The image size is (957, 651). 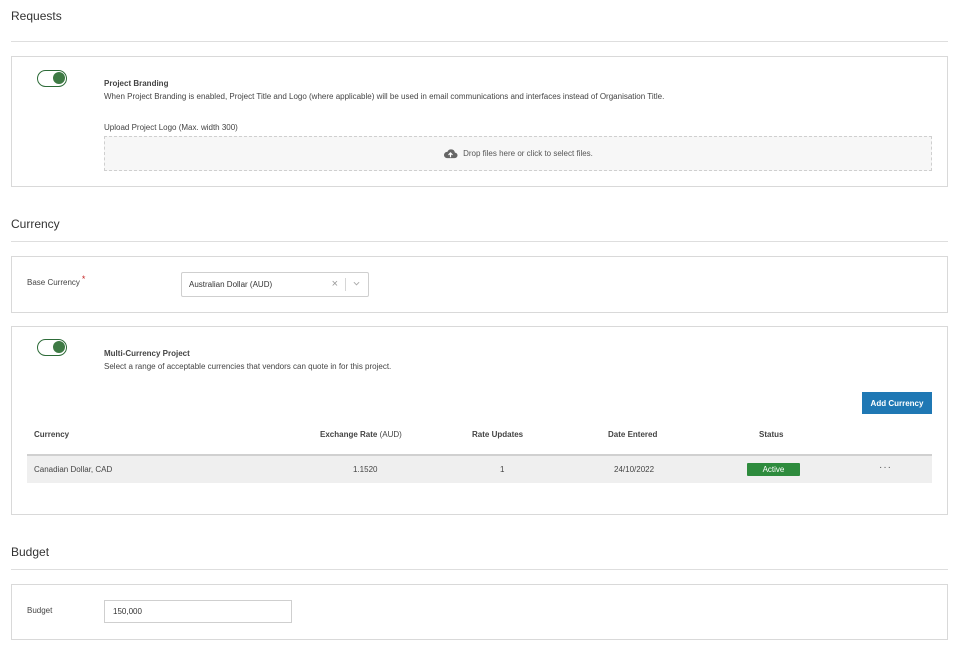 I want to click on more-horizontal-icon: ···, so click(x=885, y=467).